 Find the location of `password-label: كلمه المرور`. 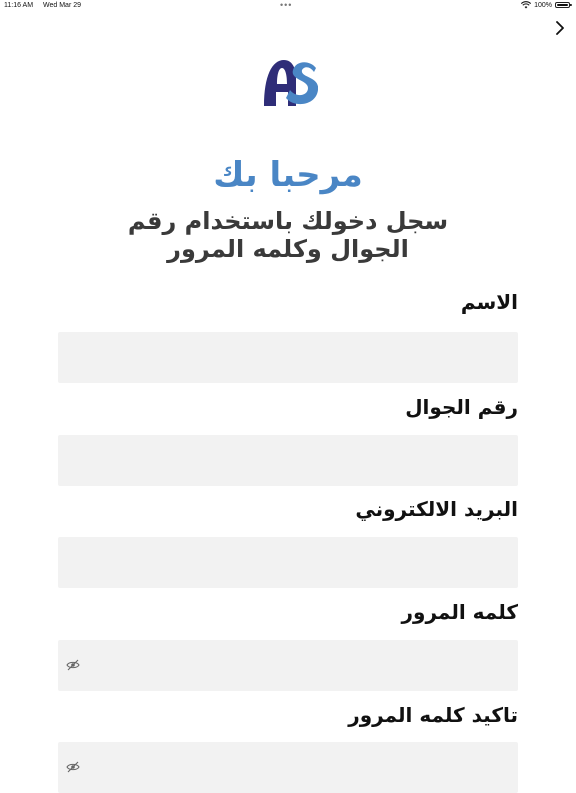

password-label: كلمه المرور is located at coordinates (459, 612).